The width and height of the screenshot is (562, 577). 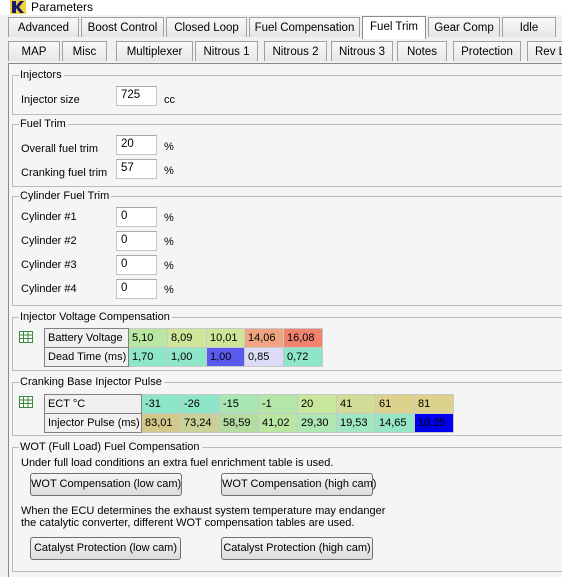 What do you see at coordinates (356, 423) in the screenshot?
I see `table-cell: 19,53` at bounding box center [356, 423].